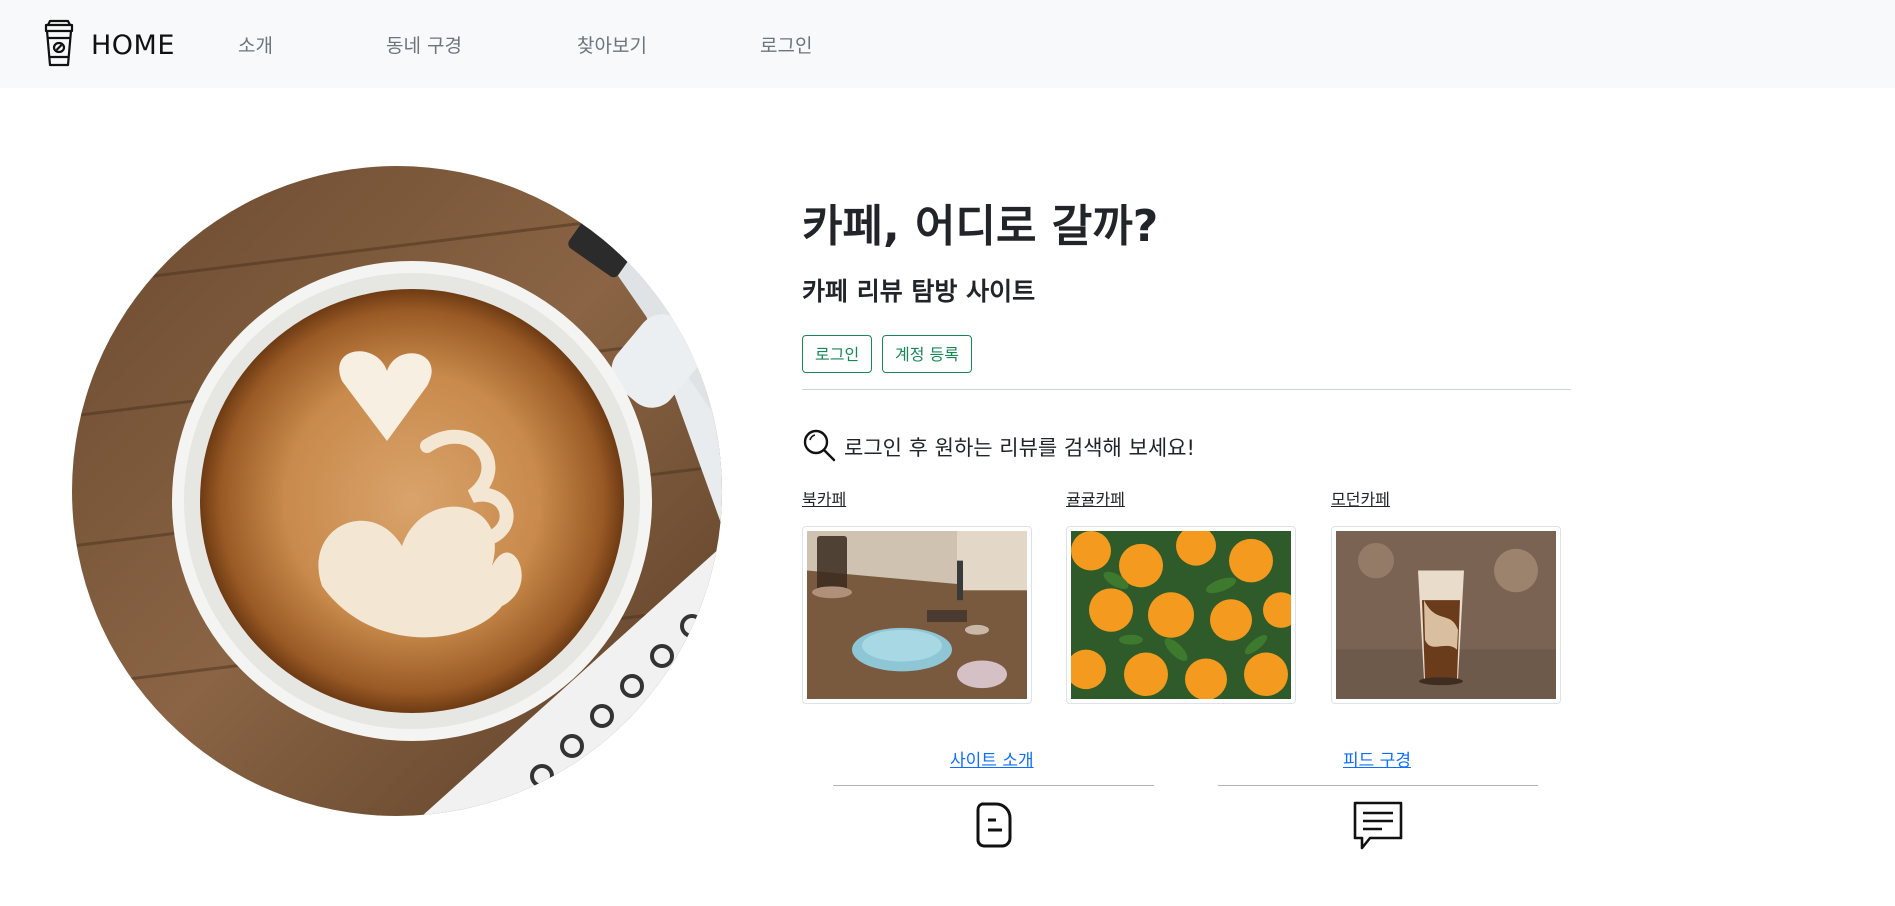 This screenshot has height=906, width=1895. What do you see at coordinates (919, 291) in the screenshot?
I see `page-subtitle: 카페 리뷰 탐방 사이트` at bounding box center [919, 291].